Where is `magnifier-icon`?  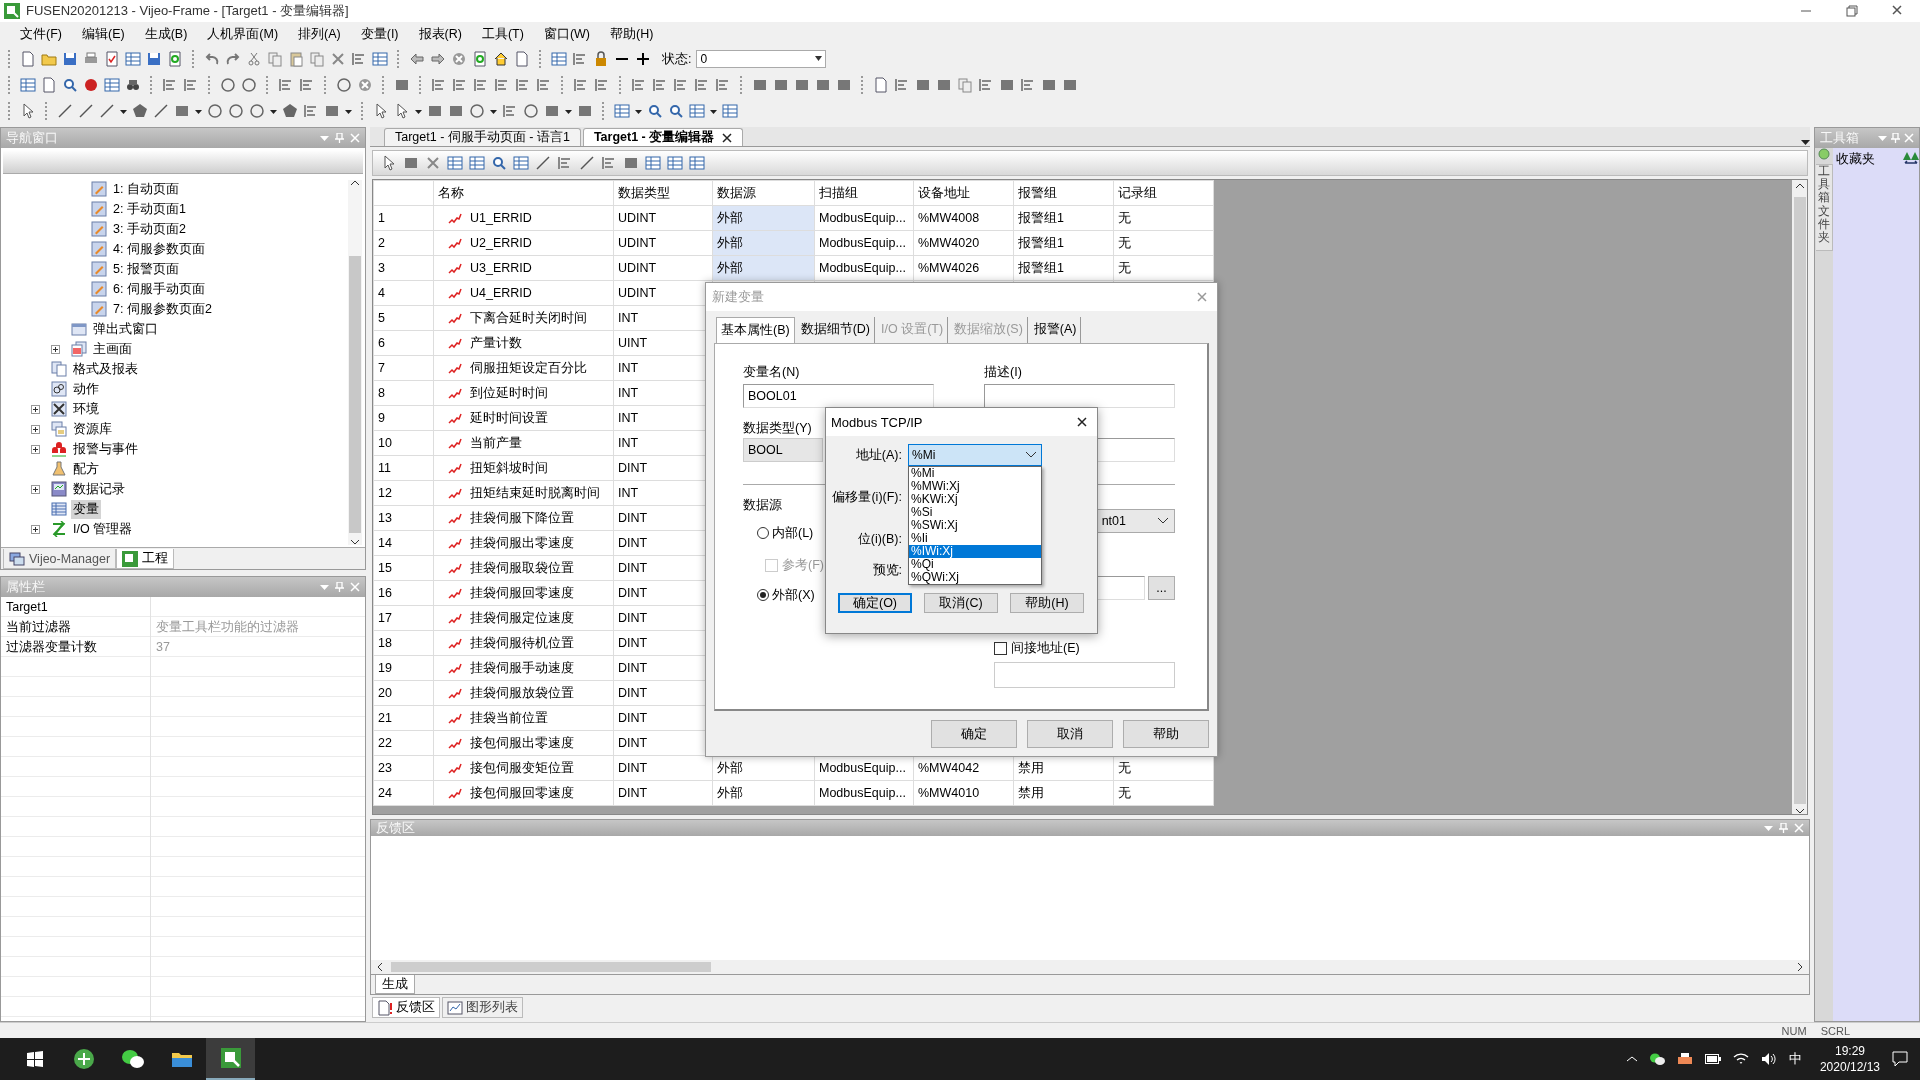
magnifier-icon is located at coordinates (655, 111).